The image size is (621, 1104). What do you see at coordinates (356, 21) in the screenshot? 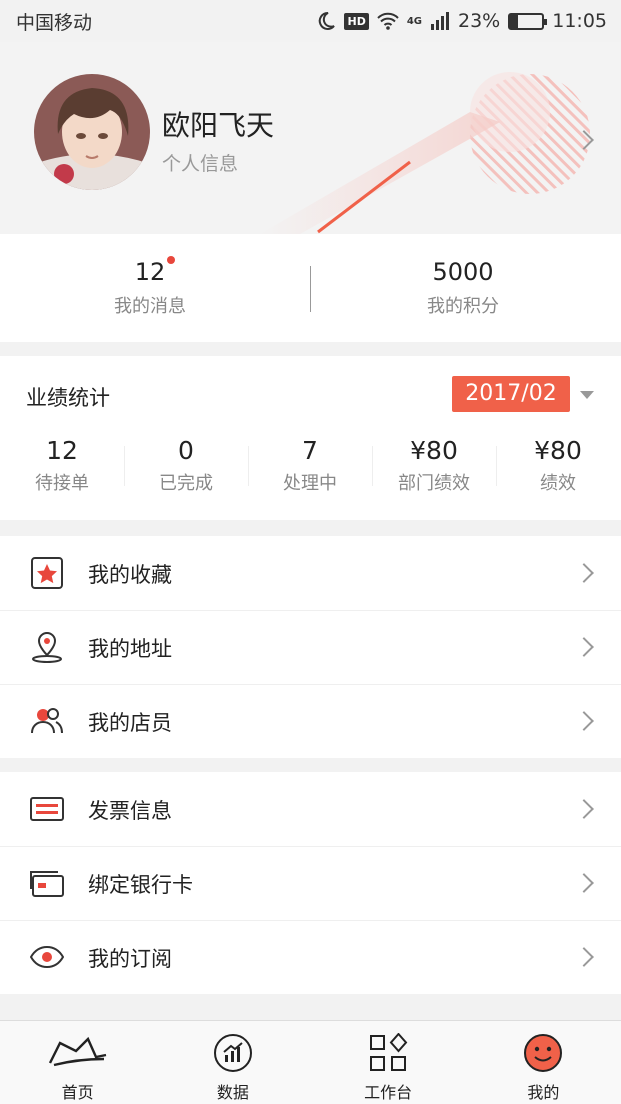
I see `hd-badge: HD` at bounding box center [356, 21].